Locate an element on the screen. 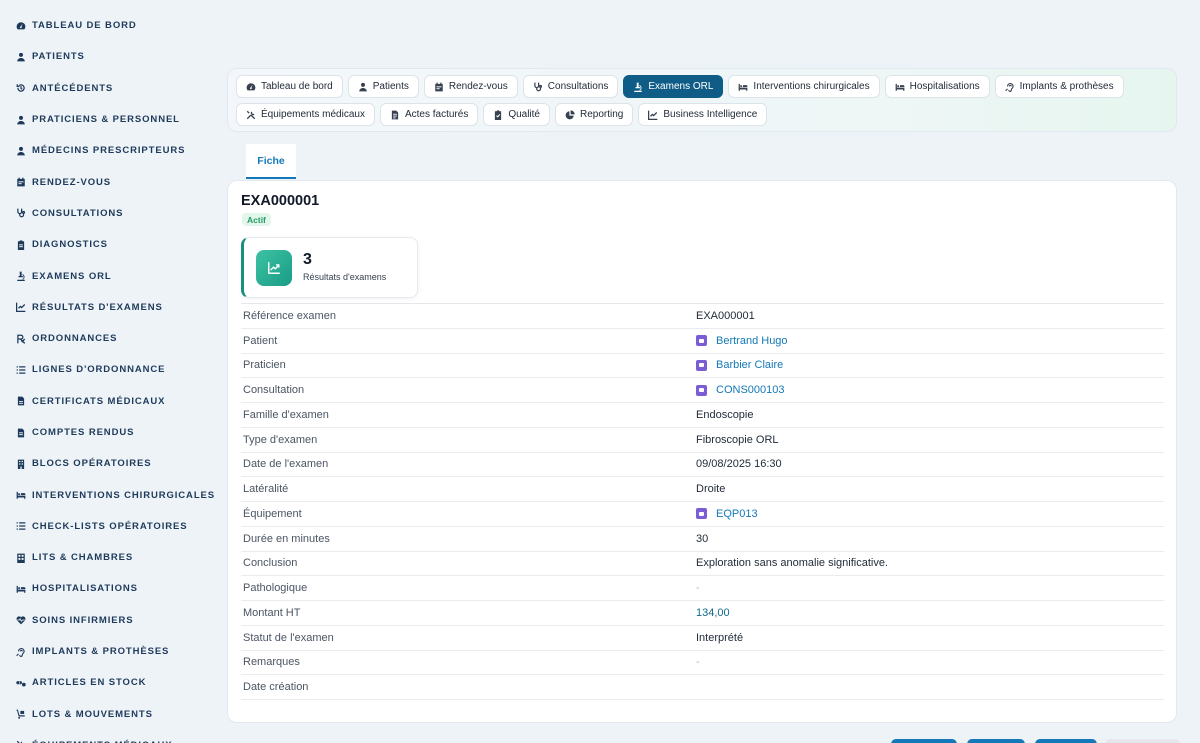 This screenshot has width=1200, height=743. sidebar-item-équipements-médicaux: ÉQUIPEMENTS MÉDICAUX is located at coordinates (100, 736).